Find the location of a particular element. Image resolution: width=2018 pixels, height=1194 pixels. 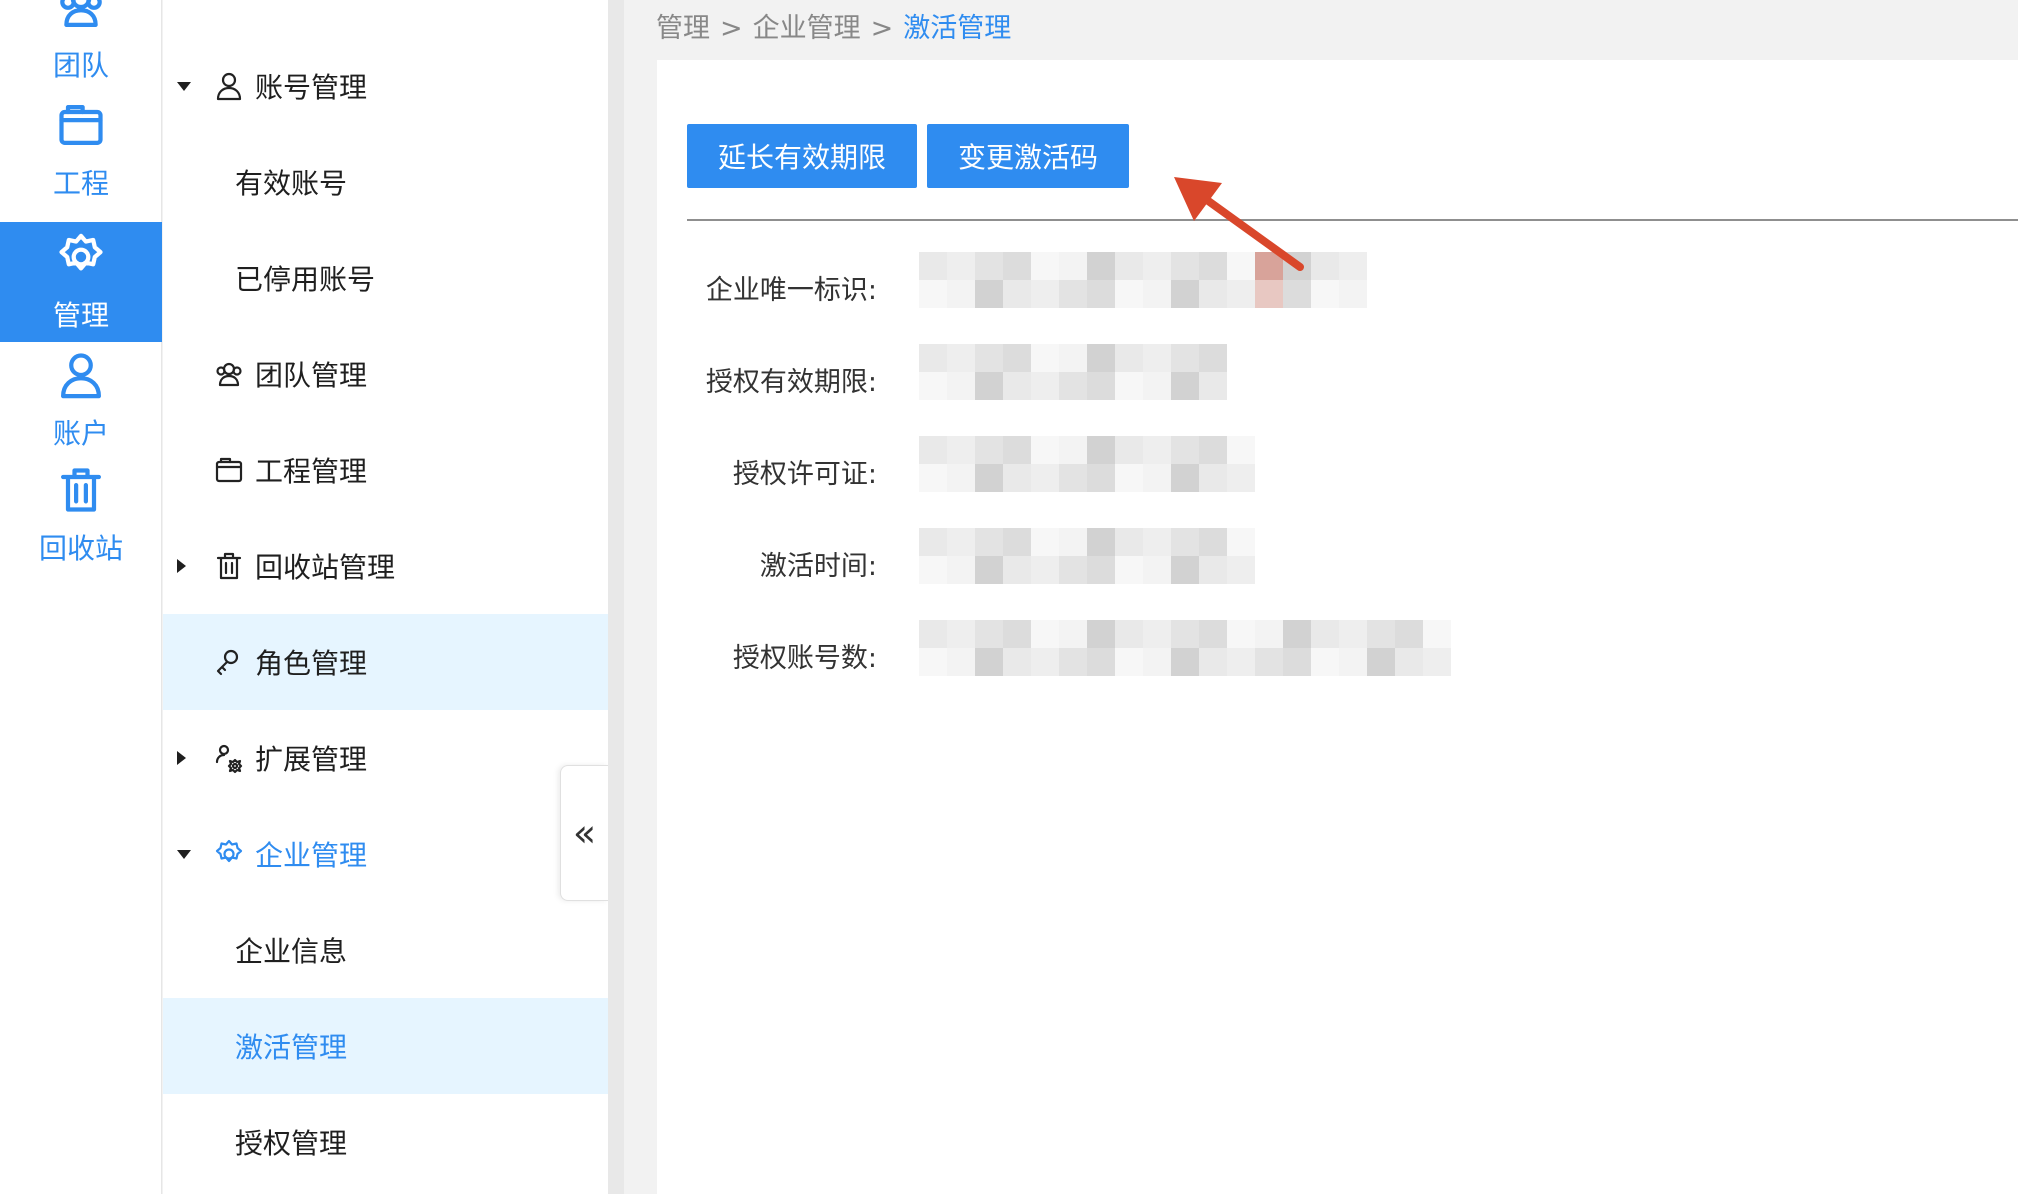

menu-item-label: 激活管理 is located at coordinates (291, 1047).